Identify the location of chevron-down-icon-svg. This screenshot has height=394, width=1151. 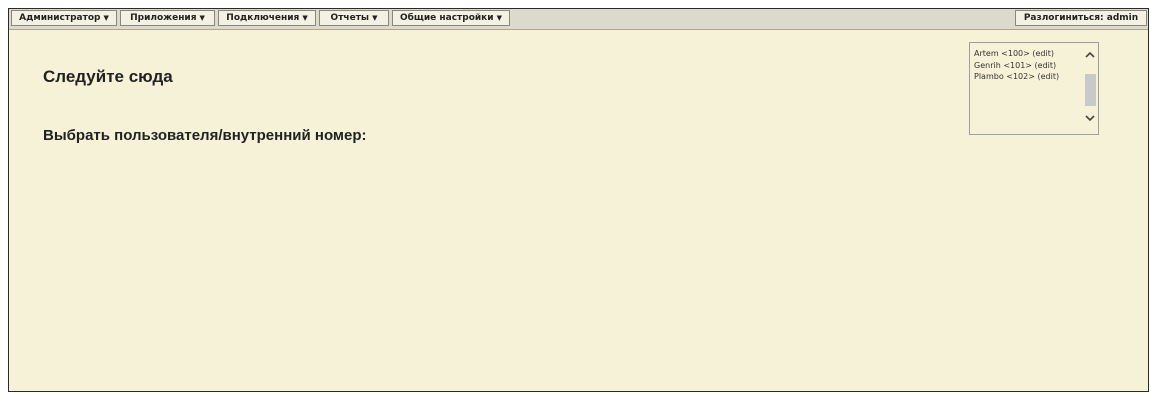
(1090, 118).